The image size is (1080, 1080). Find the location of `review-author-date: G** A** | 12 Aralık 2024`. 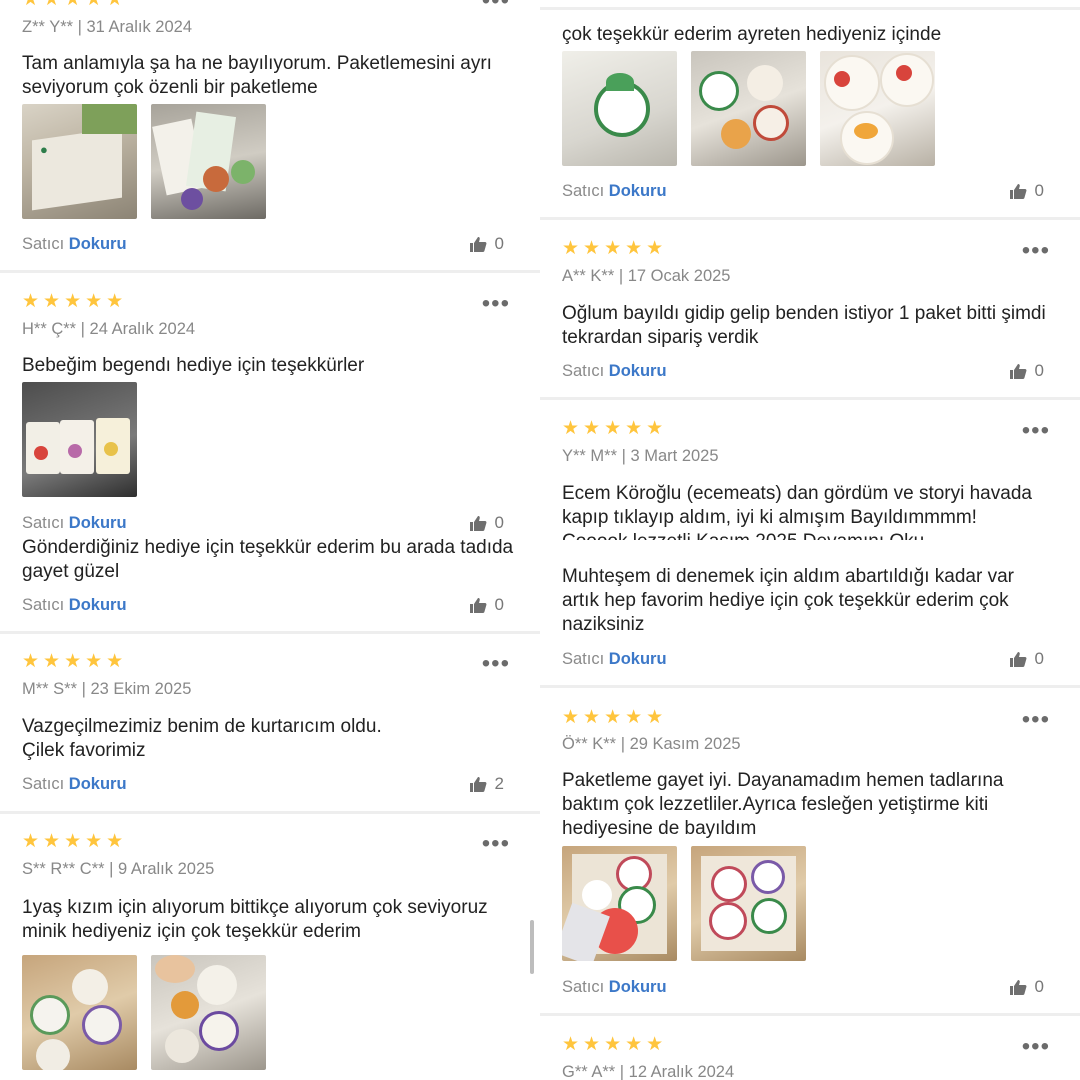

review-author-date: G** A** | 12 Aralık 2024 is located at coordinates (648, 1071).